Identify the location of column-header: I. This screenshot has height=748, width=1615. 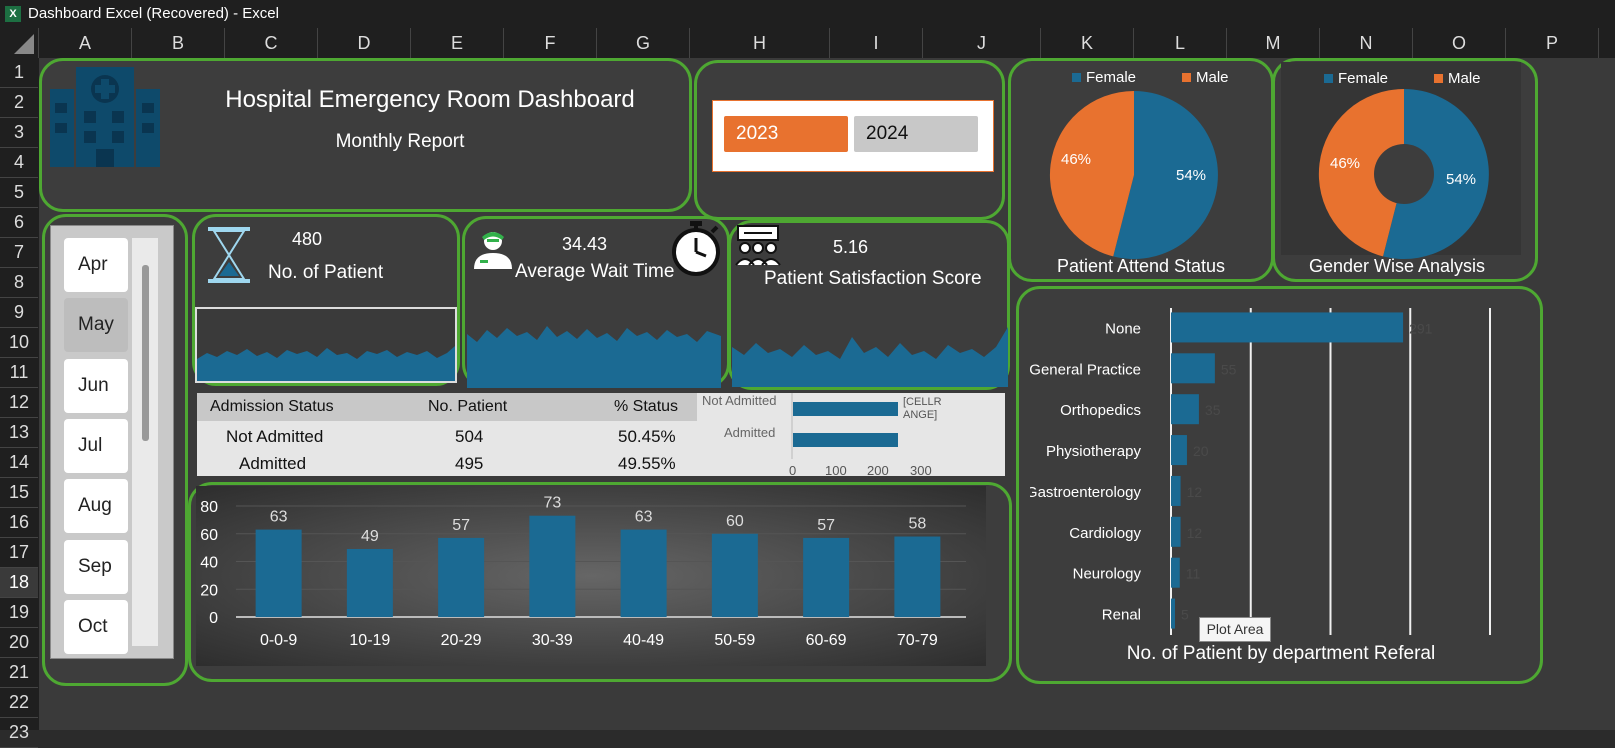
(876, 43).